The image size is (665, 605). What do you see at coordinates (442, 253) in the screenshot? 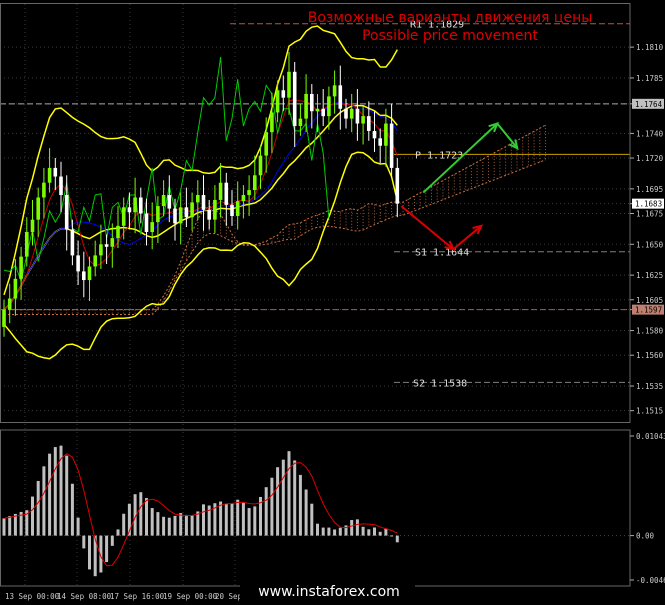
I see `pivot-label-s1: S1 1.1644` at bounding box center [442, 253].